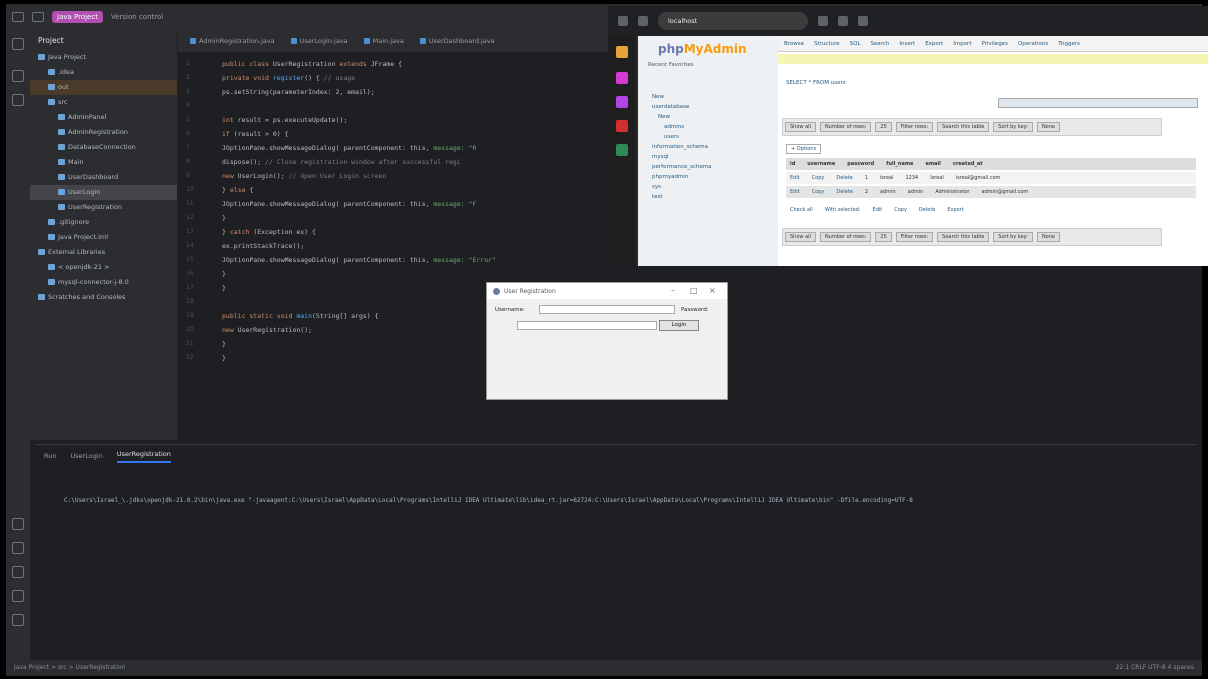 The width and height of the screenshot is (1208, 679). Describe the element at coordinates (932, 164) in the screenshot. I see `column-header: email` at that location.